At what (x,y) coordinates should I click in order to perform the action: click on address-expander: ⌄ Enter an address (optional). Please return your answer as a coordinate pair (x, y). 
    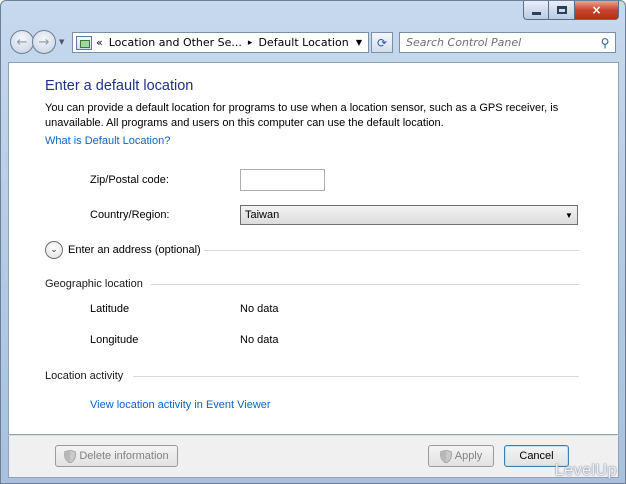
    Looking at the image, I should click on (123, 250).